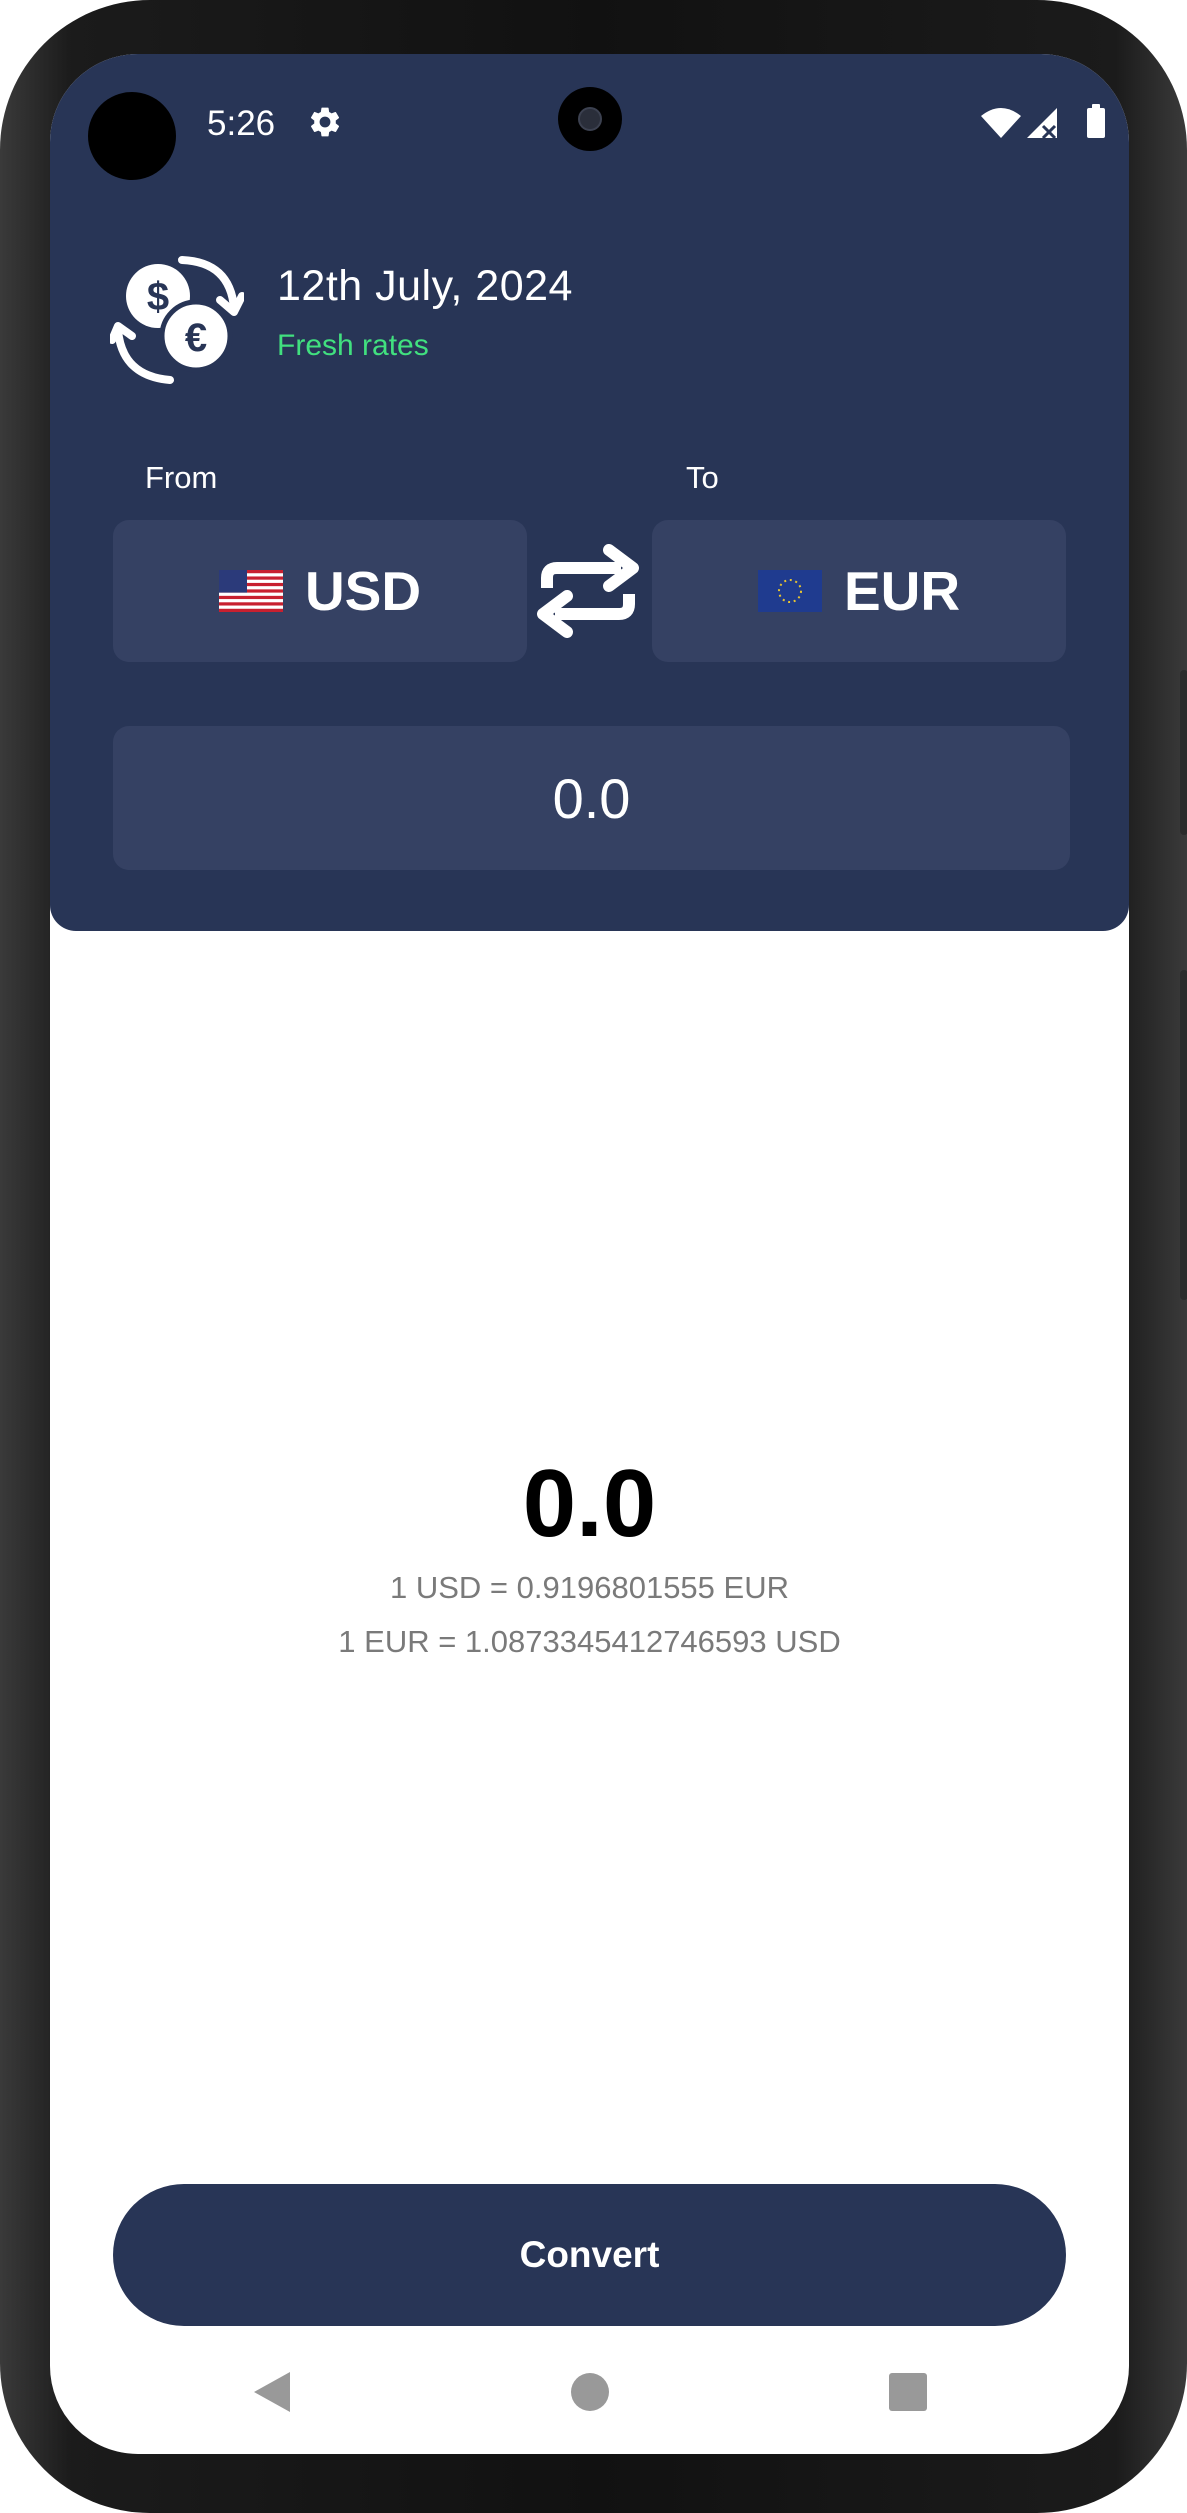  What do you see at coordinates (588, 591) in the screenshot?
I see `swap-arrows-icon` at bounding box center [588, 591].